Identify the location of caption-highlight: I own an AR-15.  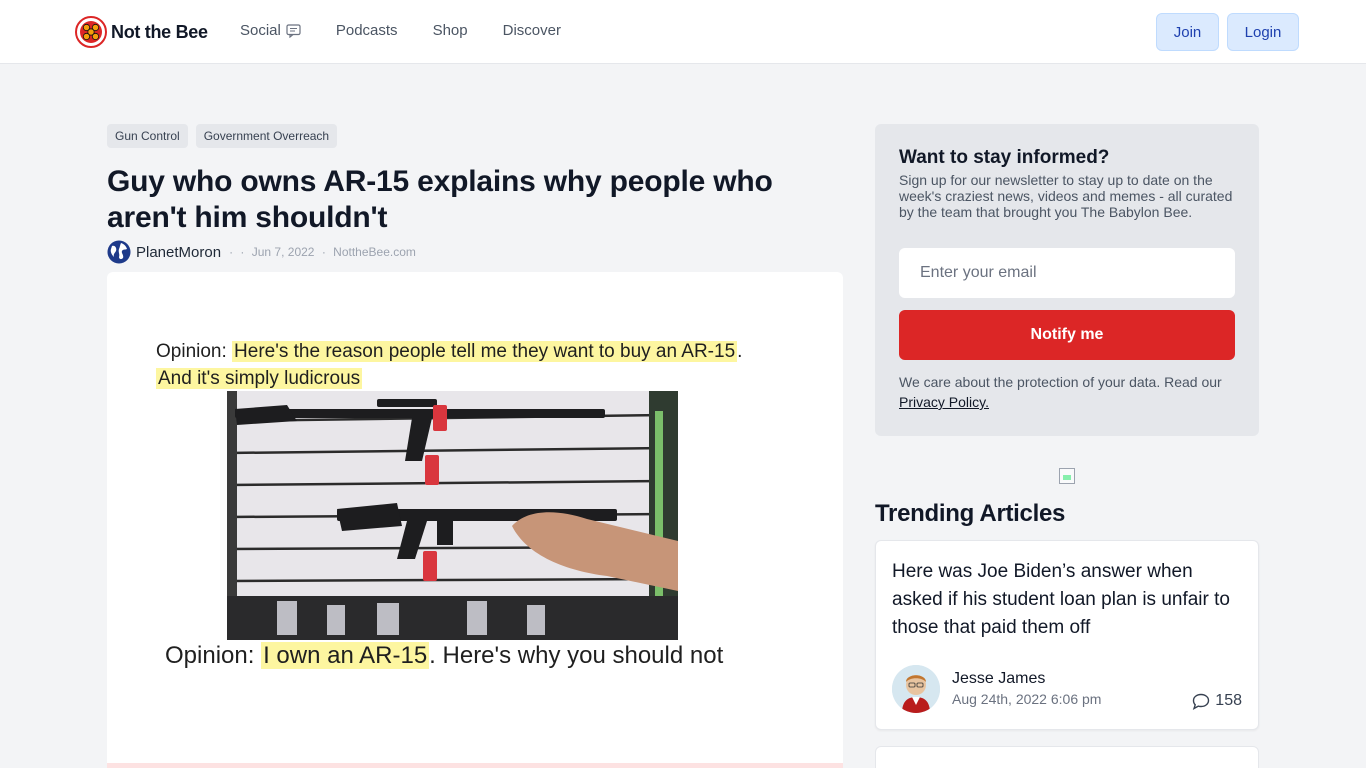
(345, 655).